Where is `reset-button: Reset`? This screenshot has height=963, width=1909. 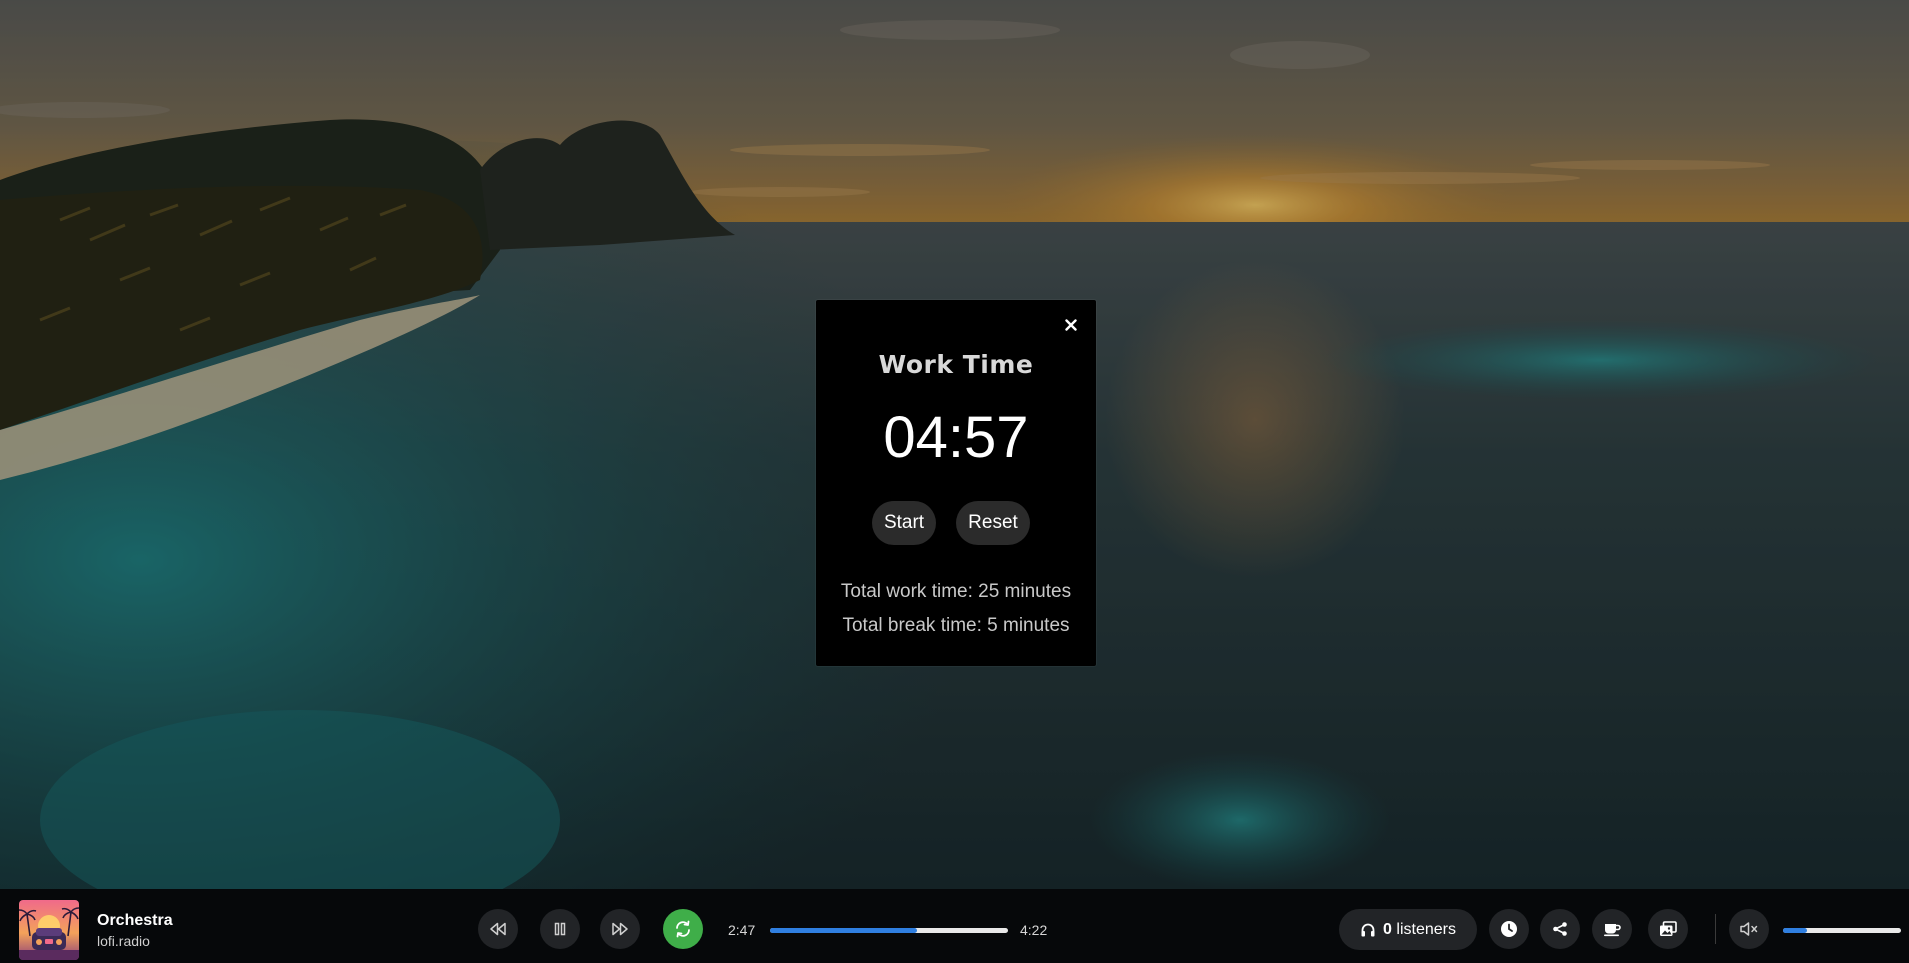
reset-button: Reset is located at coordinates (993, 523).